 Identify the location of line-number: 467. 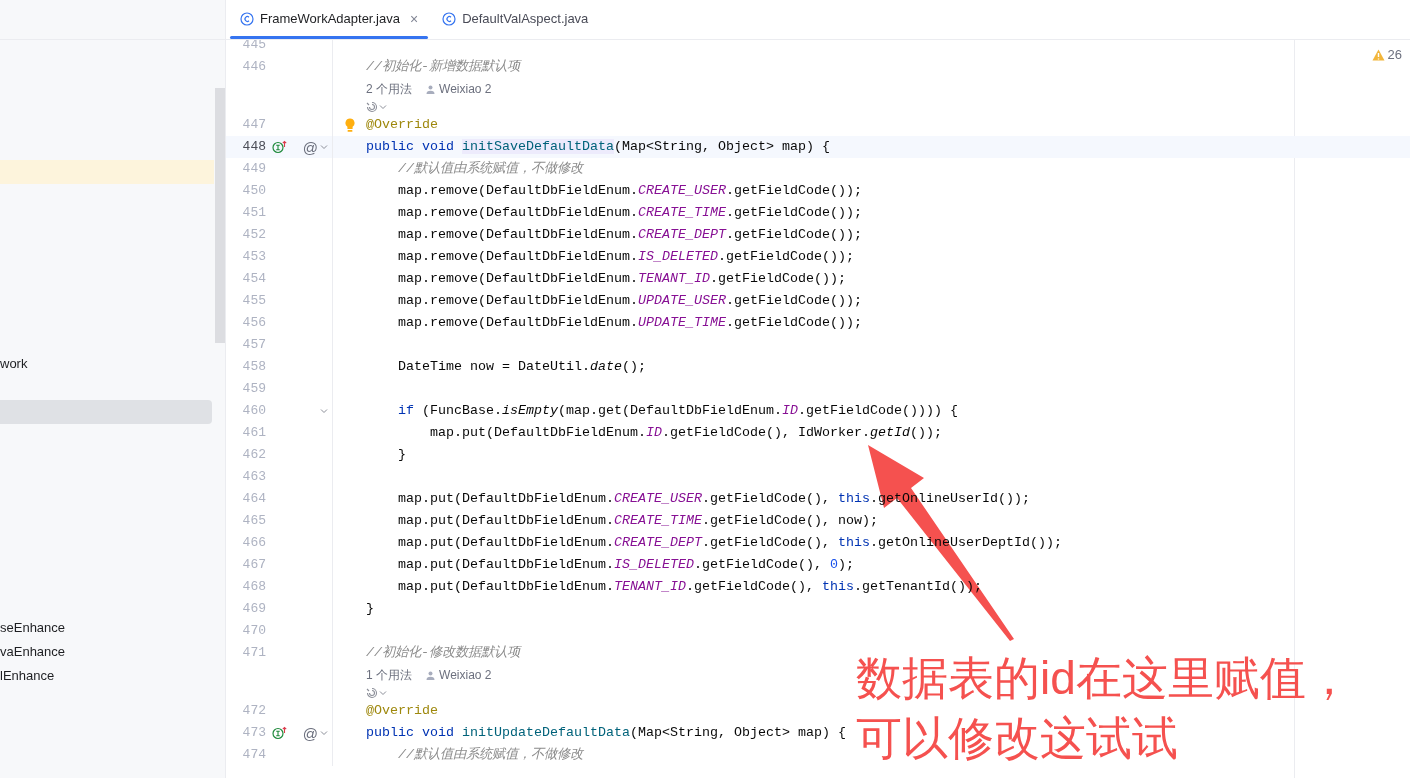
(253, 565).